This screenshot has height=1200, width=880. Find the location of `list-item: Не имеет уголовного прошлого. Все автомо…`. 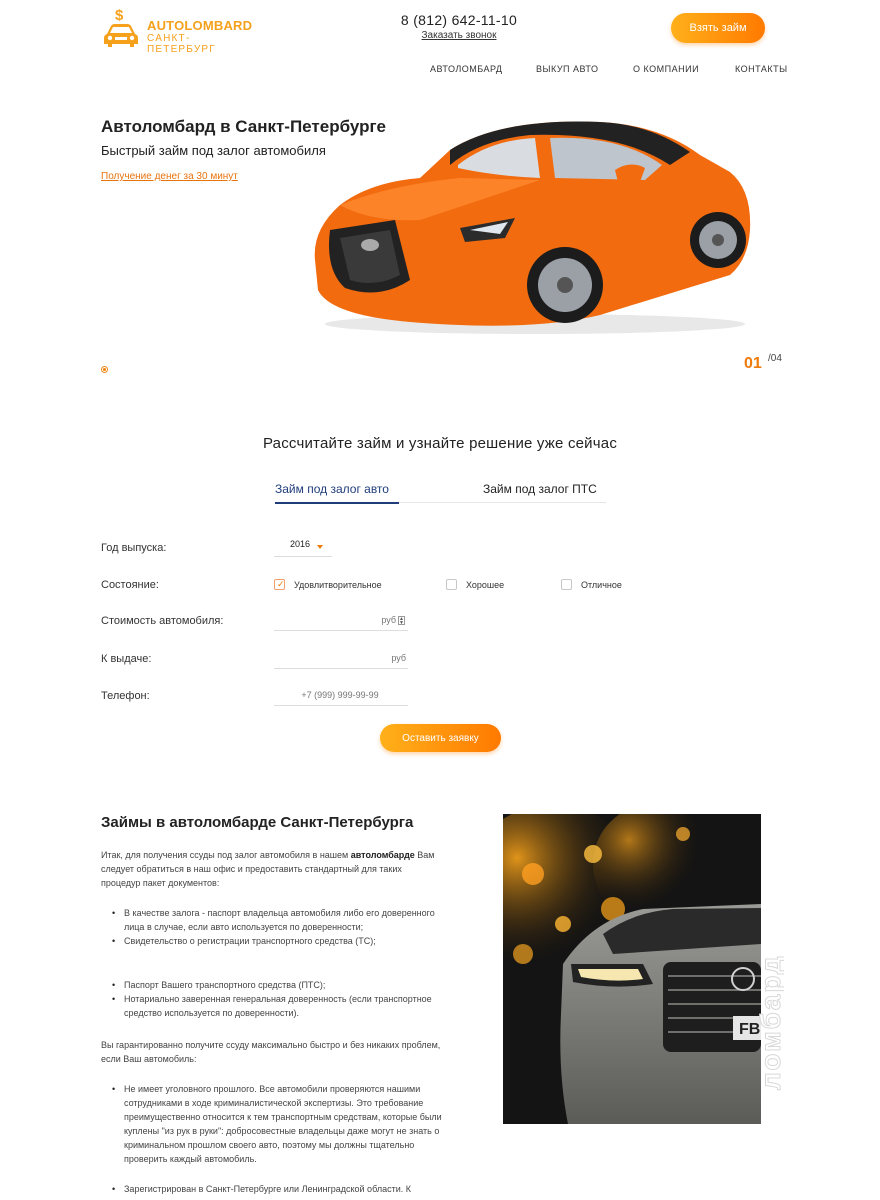

list-item: Не имеет уголовного прошлого. Все автомо… is located at coordinates (277, 1124).